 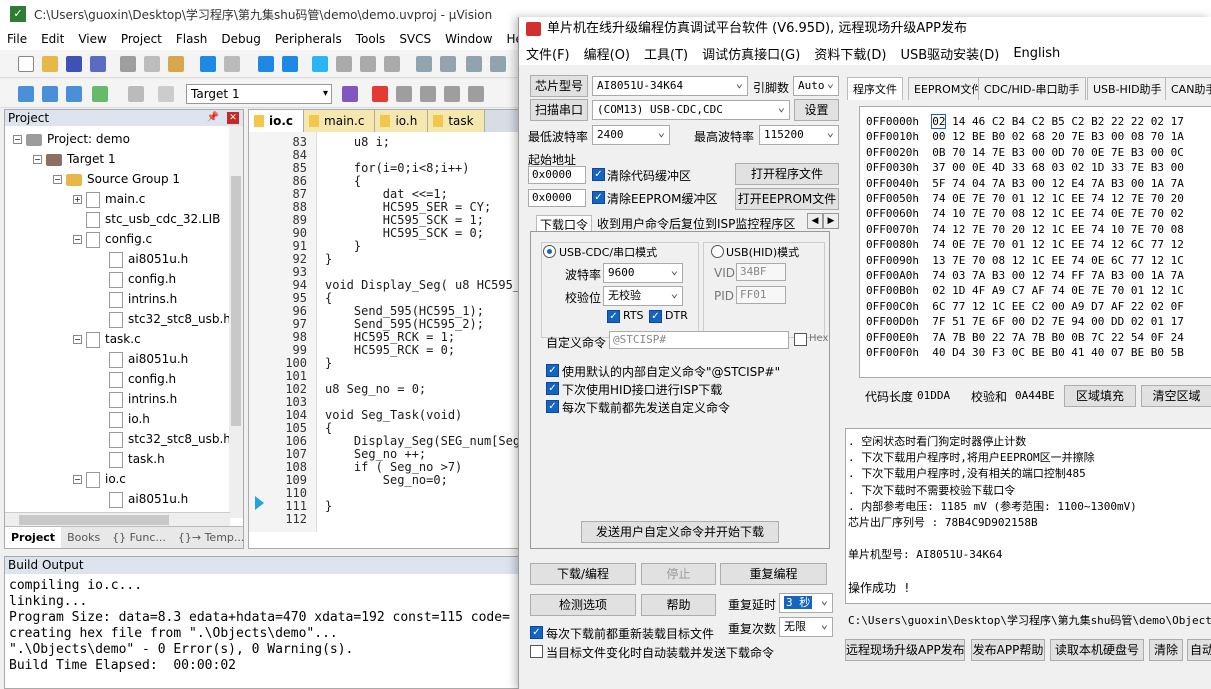 I want to click on open-program-file-button: 打开程序文件, so click(x=787, y=174).